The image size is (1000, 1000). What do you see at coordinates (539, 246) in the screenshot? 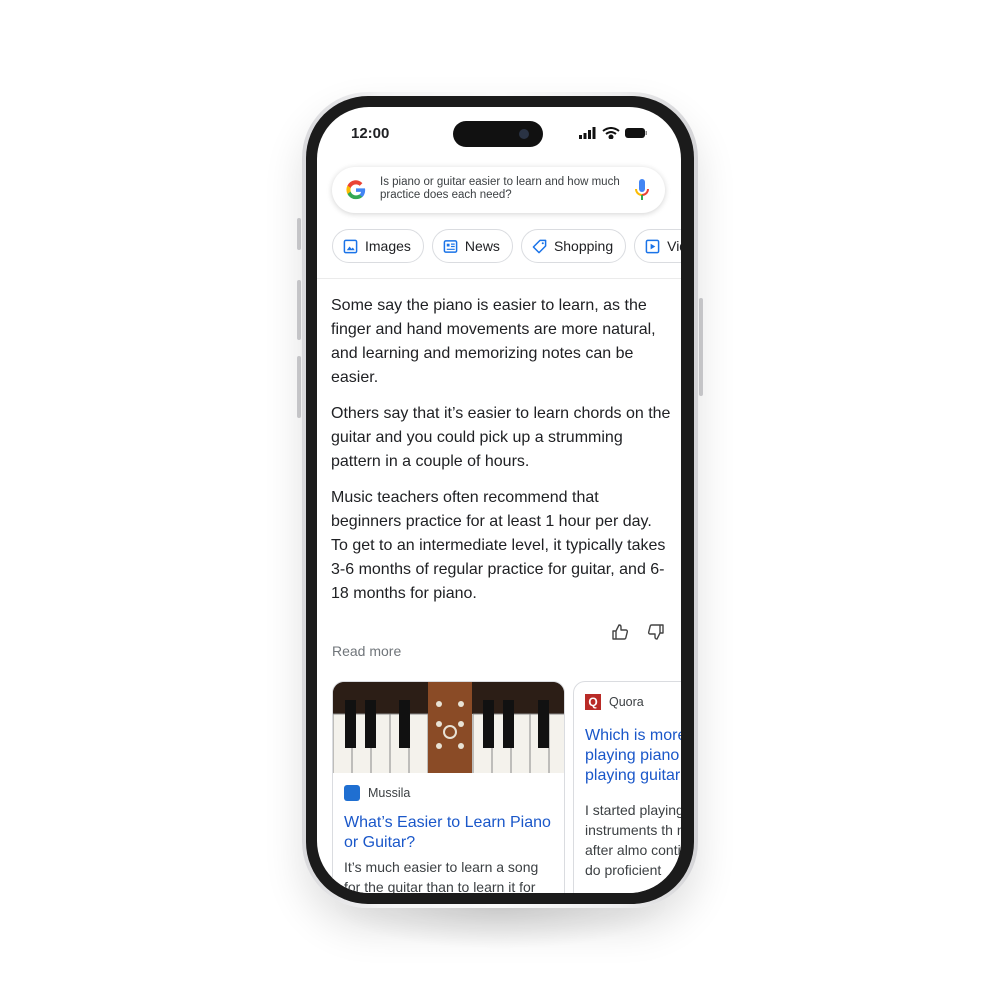
I see `tag-icon` at bounding box center [539, 246].